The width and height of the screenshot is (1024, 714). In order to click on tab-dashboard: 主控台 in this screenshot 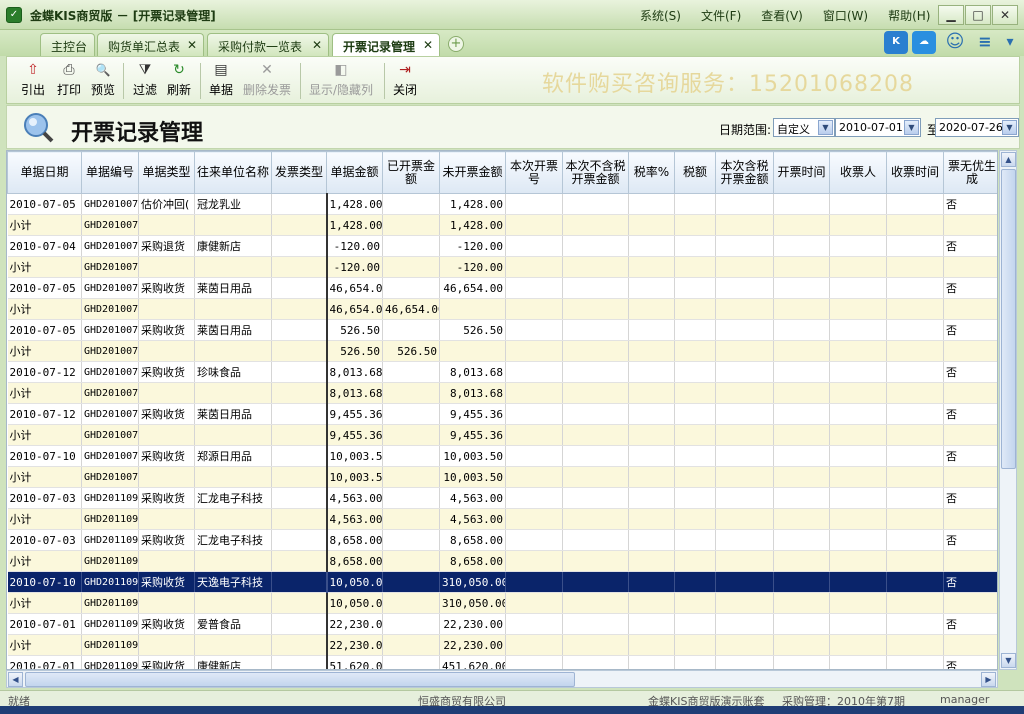, I will do `click(67, 44)`.